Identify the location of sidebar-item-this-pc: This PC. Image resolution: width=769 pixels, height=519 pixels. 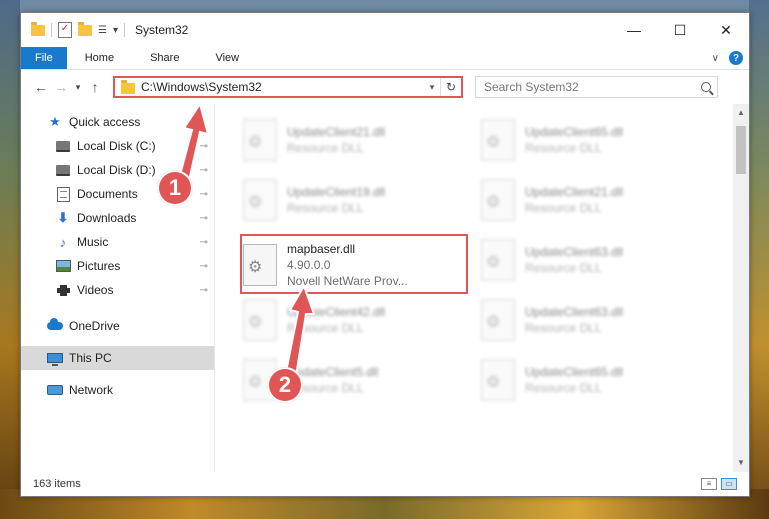
(117, 358).